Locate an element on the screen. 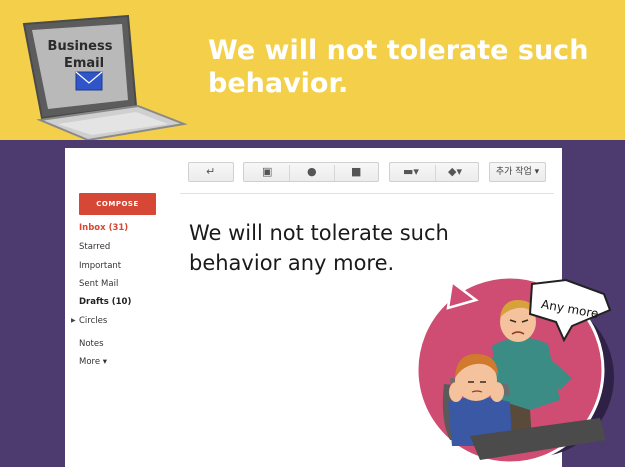 The height and width of the screenshot is (467, 625). action-button-group: ▣ ● ■ is located at coordinates (311, 172).